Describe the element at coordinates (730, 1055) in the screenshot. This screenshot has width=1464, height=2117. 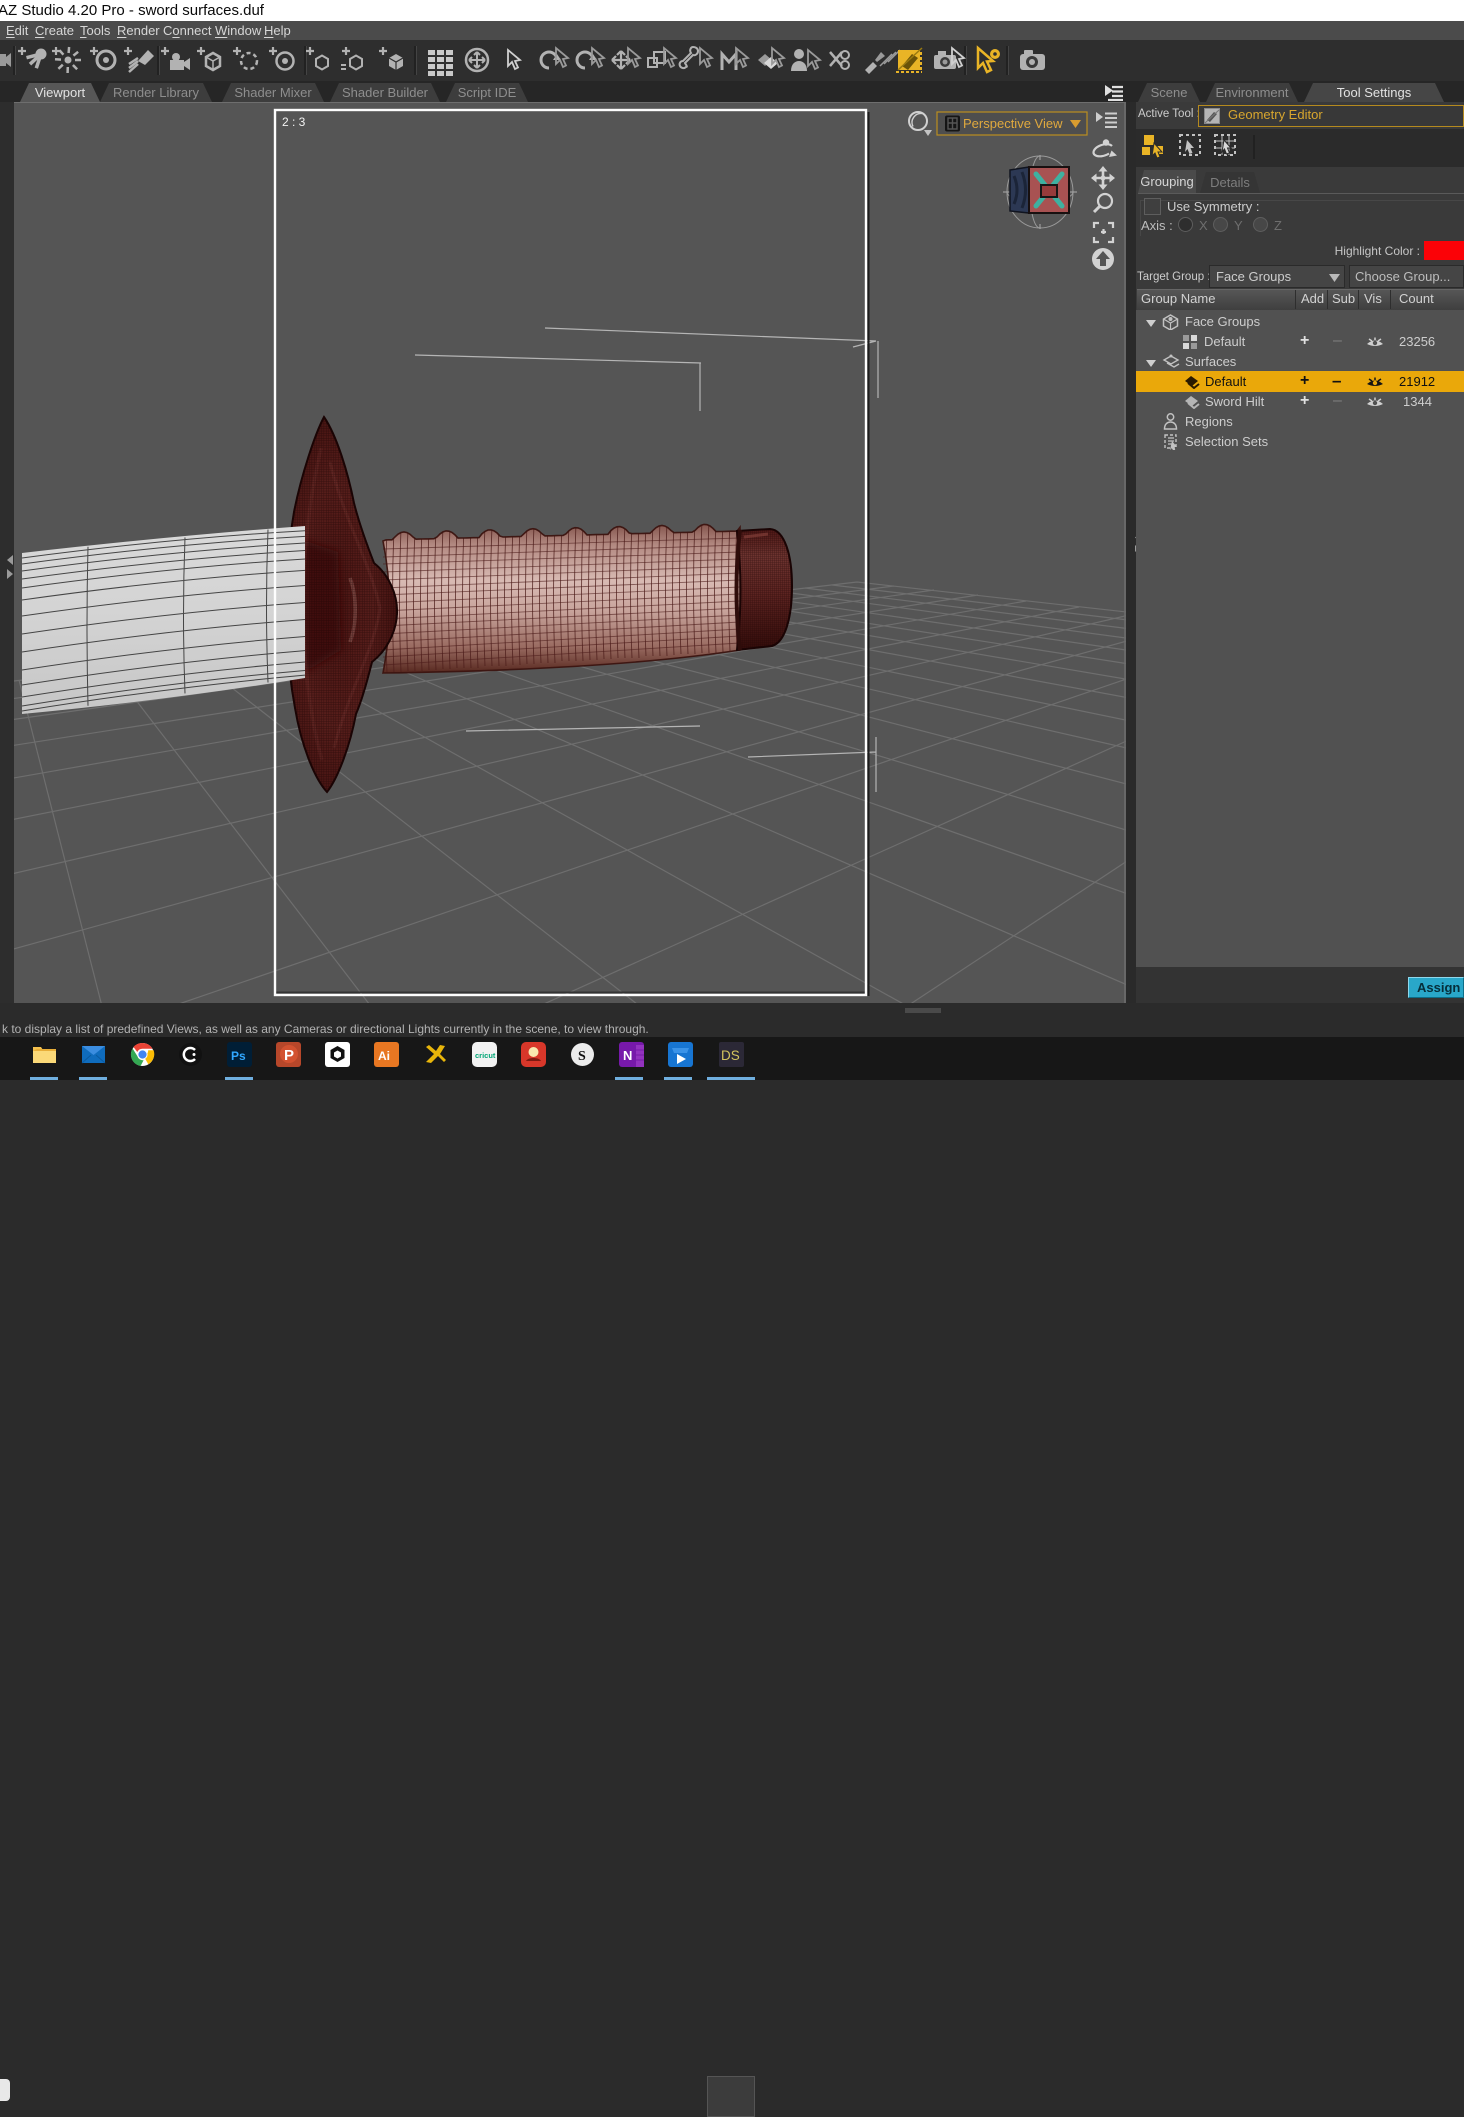
I see `svg-text: DS` at that location.